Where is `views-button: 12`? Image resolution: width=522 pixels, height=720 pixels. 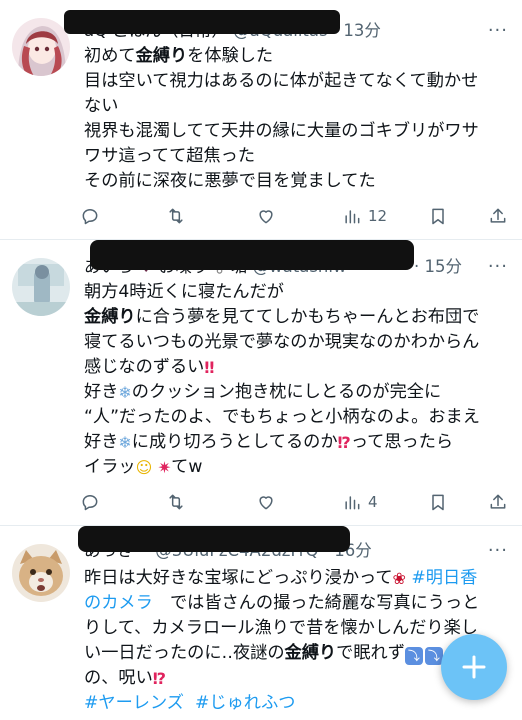
views-button: 12 is located at coordinates (364, 216).